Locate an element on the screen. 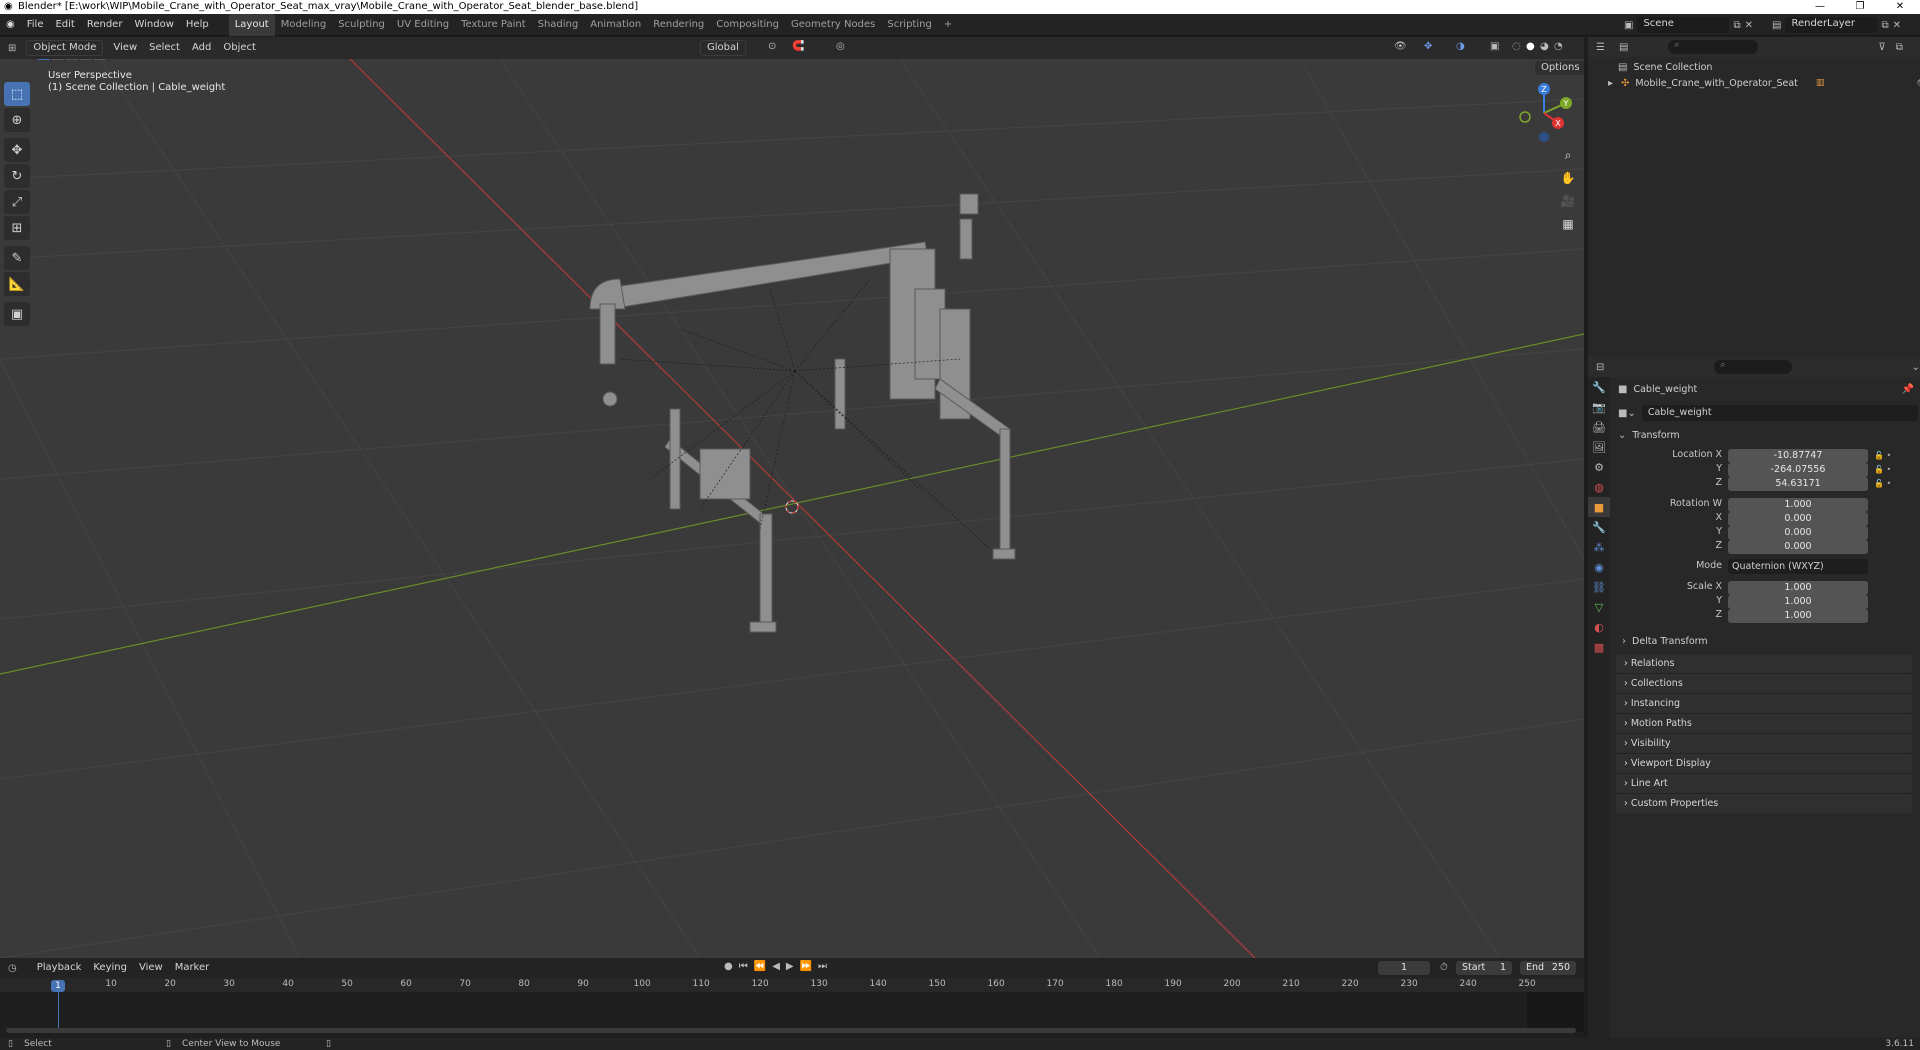 The width and height of the screenshot is (1920, 1050). scene-selector: ▣ Scene ⧉ ✕ is located at coordinates (1688, 25).